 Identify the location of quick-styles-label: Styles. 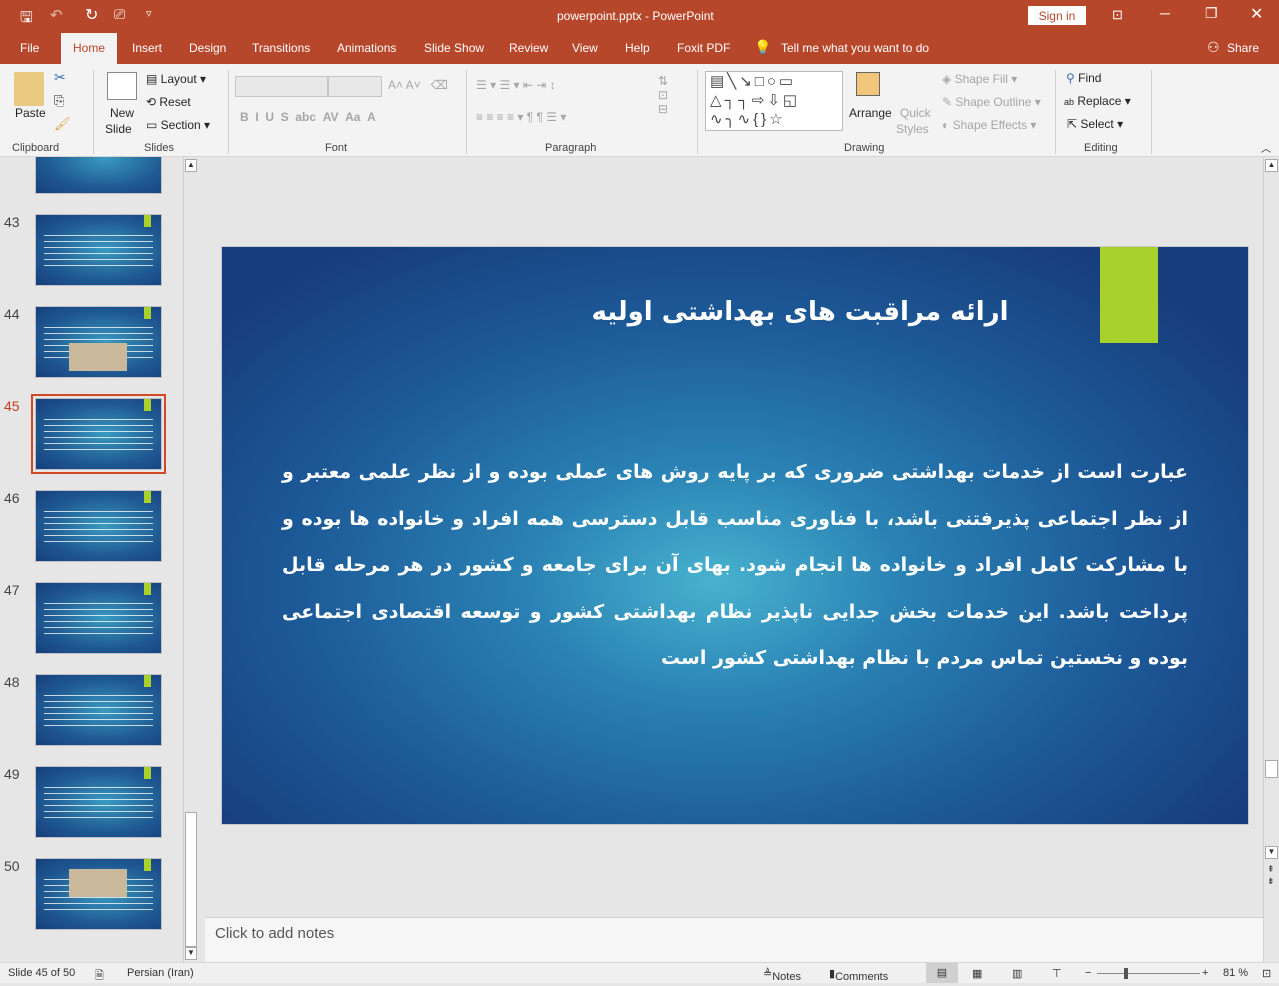
(912, 129).